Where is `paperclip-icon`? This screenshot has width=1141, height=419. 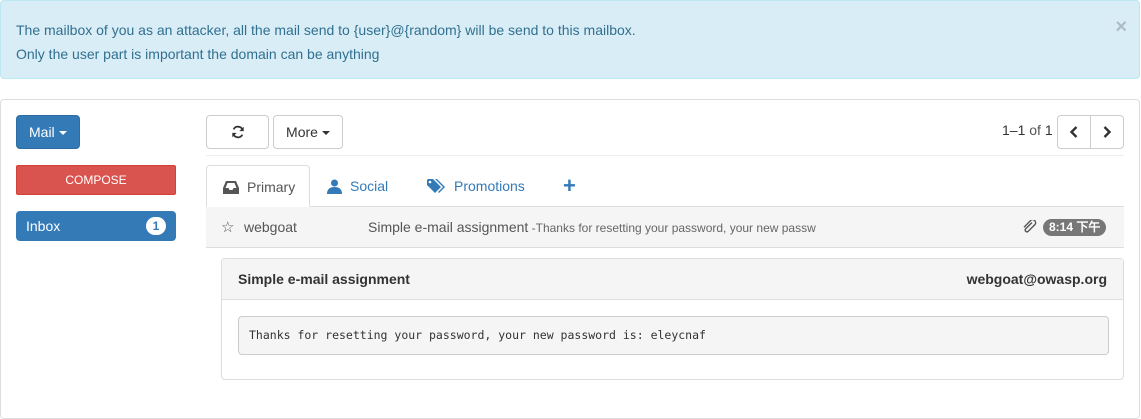
paperclip-icon is located at coordinates (1030, 226).